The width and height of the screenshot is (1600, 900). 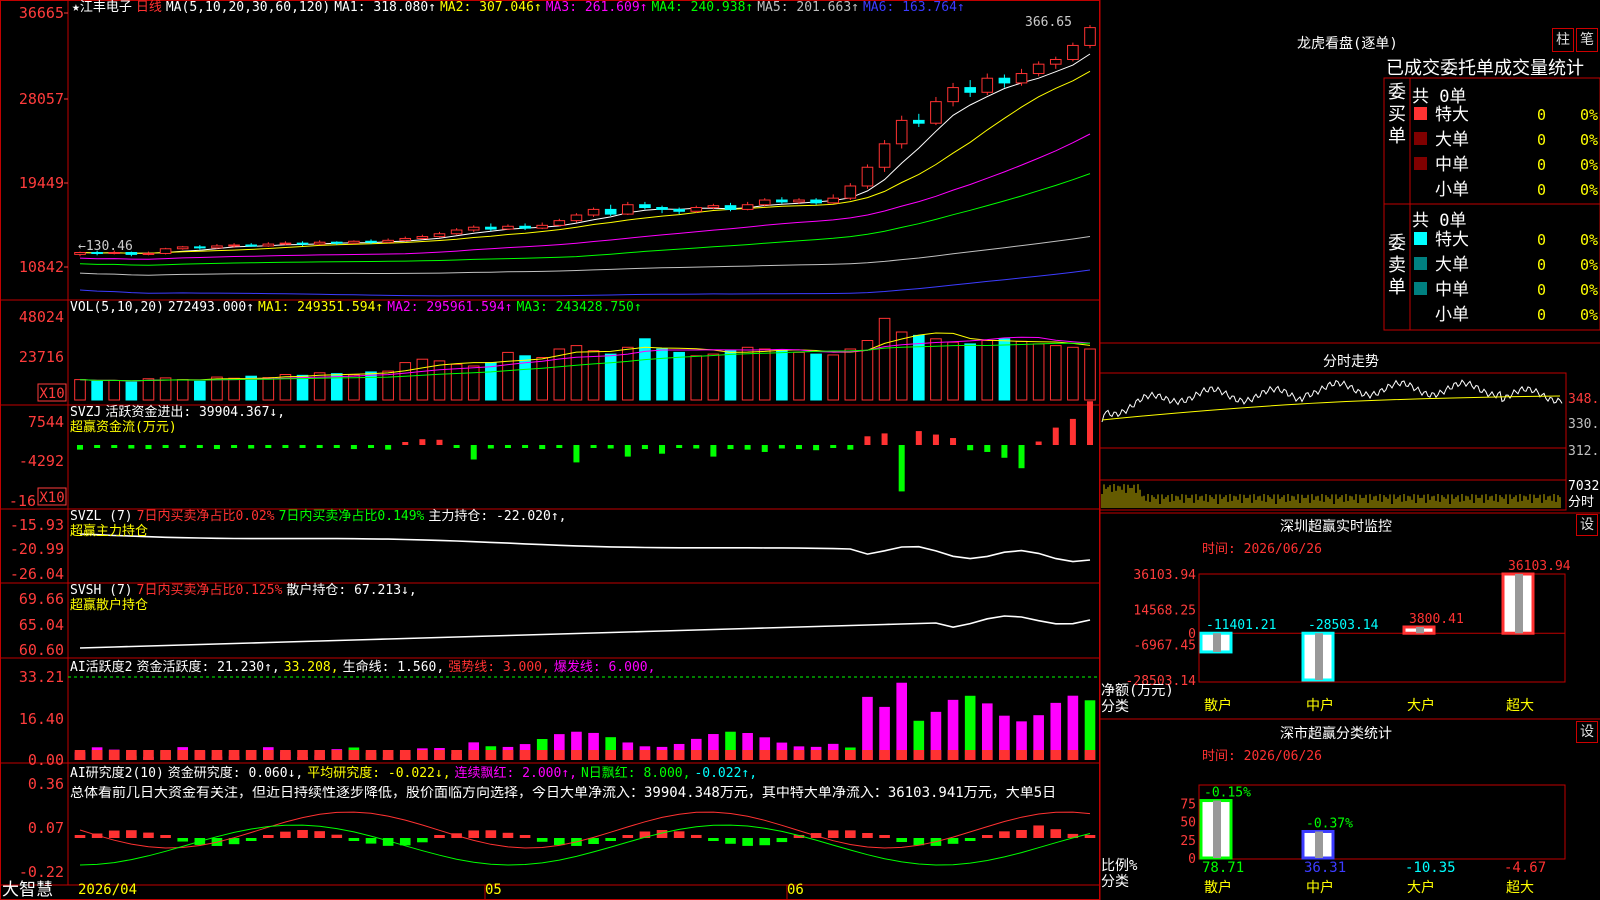 I want to click on svzl-axis-label: -20.99, so click(x=37, y=549).